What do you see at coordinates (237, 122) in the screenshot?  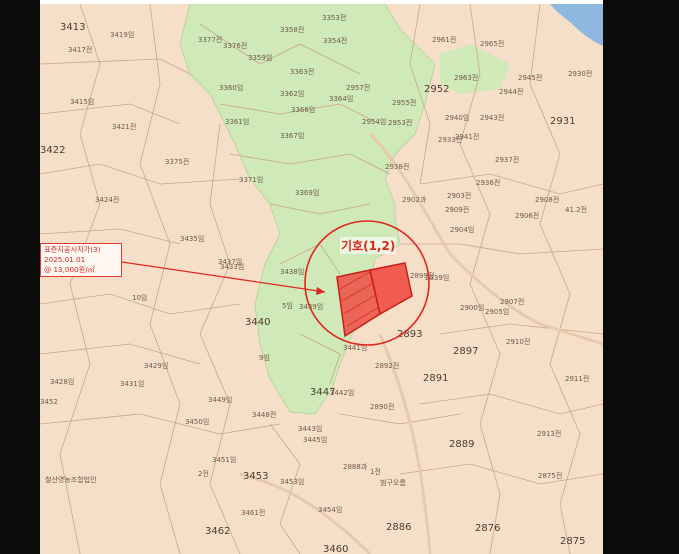 I see `lot-label: 3361임` at bounding box center [237, 122].